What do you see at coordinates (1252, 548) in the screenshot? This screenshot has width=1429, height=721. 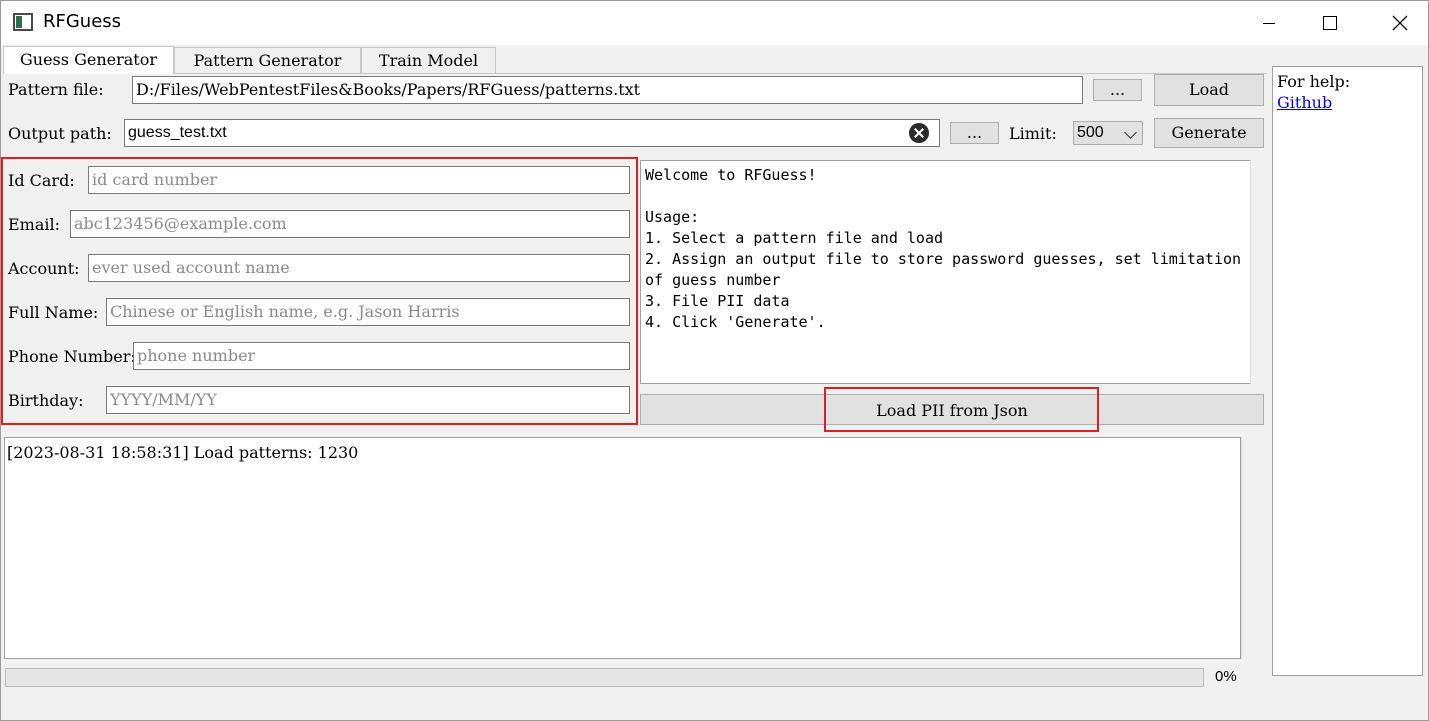 I see `log-scrollbar` at bounding box center [1252, 548].